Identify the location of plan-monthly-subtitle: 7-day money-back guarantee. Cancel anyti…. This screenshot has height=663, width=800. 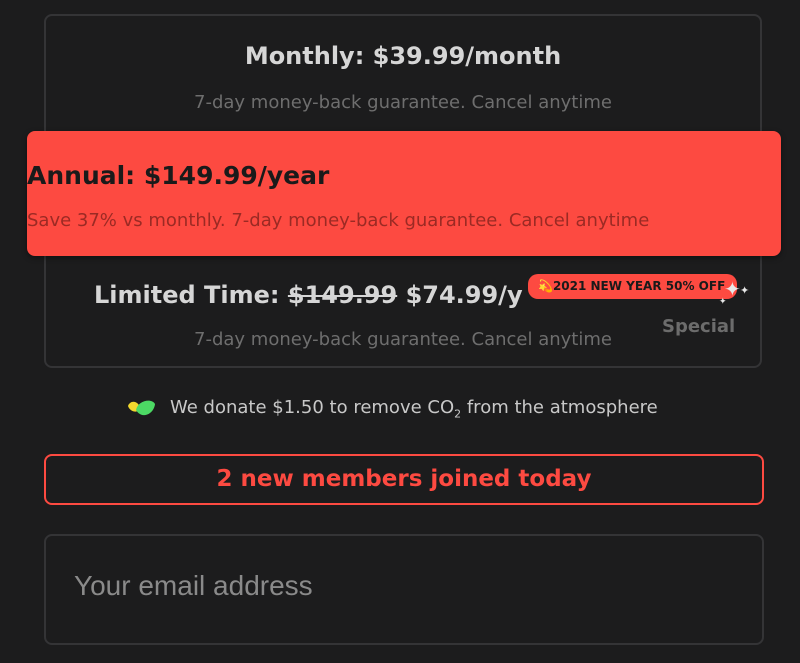
(403, 102).